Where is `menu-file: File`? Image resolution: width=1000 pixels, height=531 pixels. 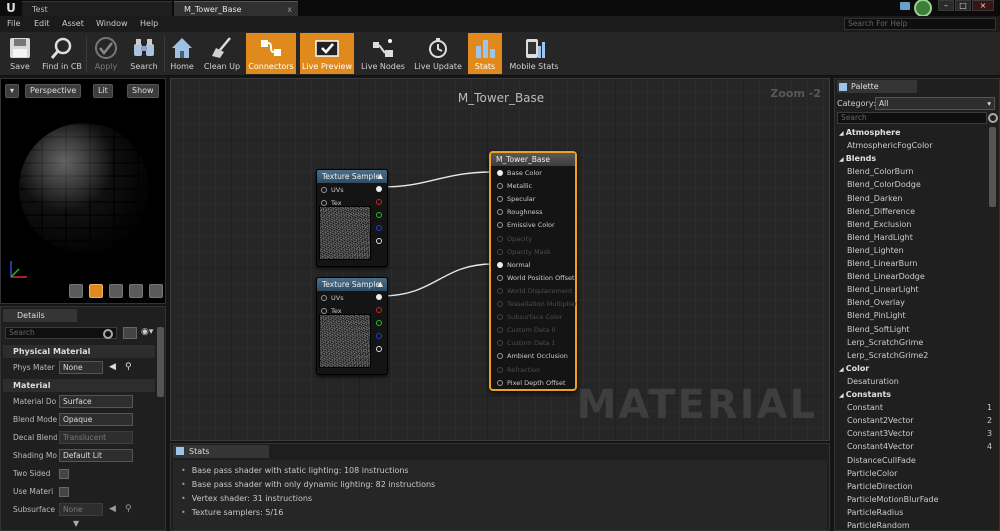 menu-file: File is located at coordinates (13, 24).